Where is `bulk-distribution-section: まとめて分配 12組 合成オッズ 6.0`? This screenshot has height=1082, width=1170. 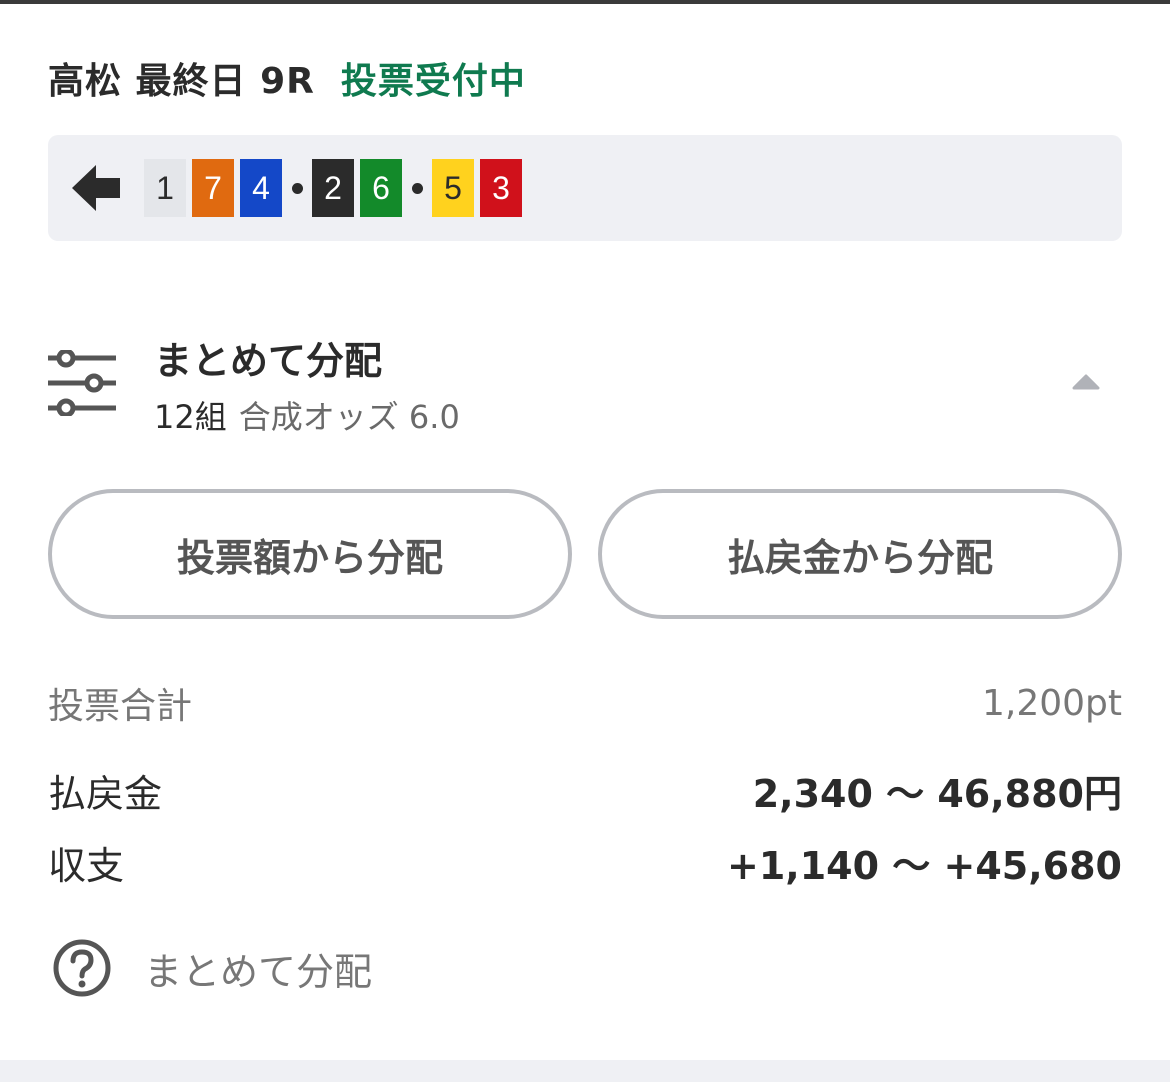 bulk-distribution-section: まとめて分配 12組 合成オッズ 6.0 is located at coordinates (585, 385).